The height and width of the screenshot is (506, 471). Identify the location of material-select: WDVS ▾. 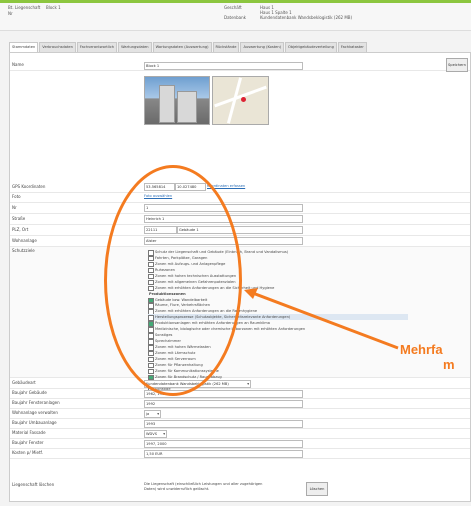
(155, 434).